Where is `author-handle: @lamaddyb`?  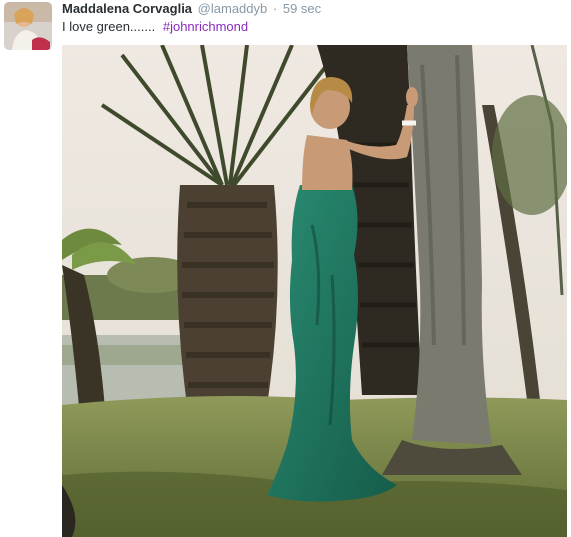 author-handle: @lamaddyb is located at coordinates (233, 8).